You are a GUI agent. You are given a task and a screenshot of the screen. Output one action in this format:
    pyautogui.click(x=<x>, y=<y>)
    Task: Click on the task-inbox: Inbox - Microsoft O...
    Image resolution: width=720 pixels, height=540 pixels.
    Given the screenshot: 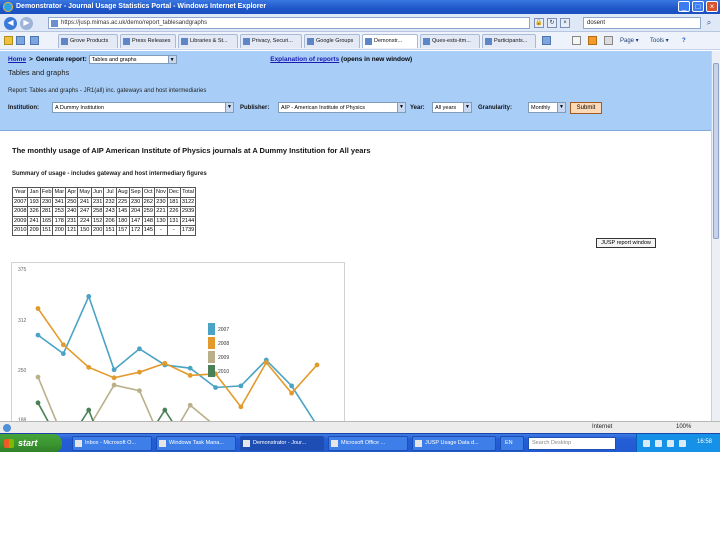 What is the action you would take?
    pyautogui.click(x=112, y=443)
    